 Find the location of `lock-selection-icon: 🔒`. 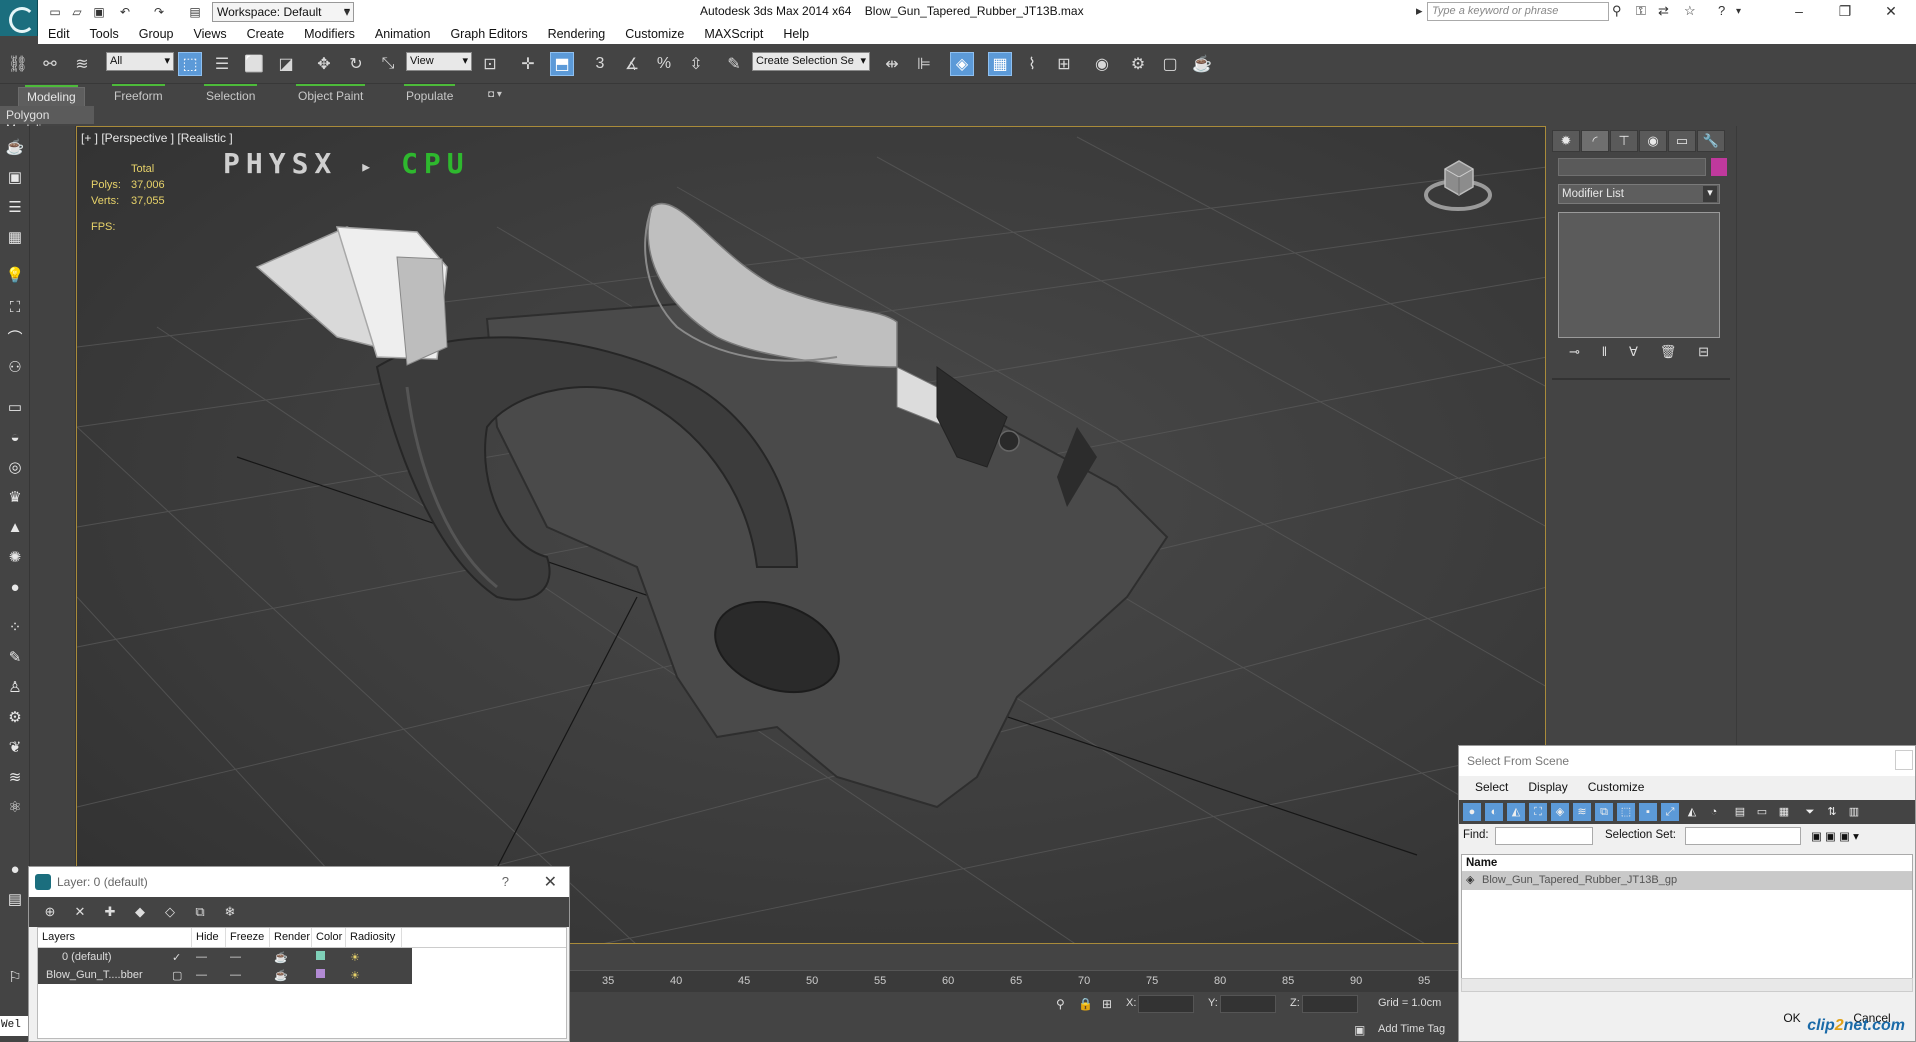

lock-selection-icon: 🔒 is located at coordinates (1085, 1004).